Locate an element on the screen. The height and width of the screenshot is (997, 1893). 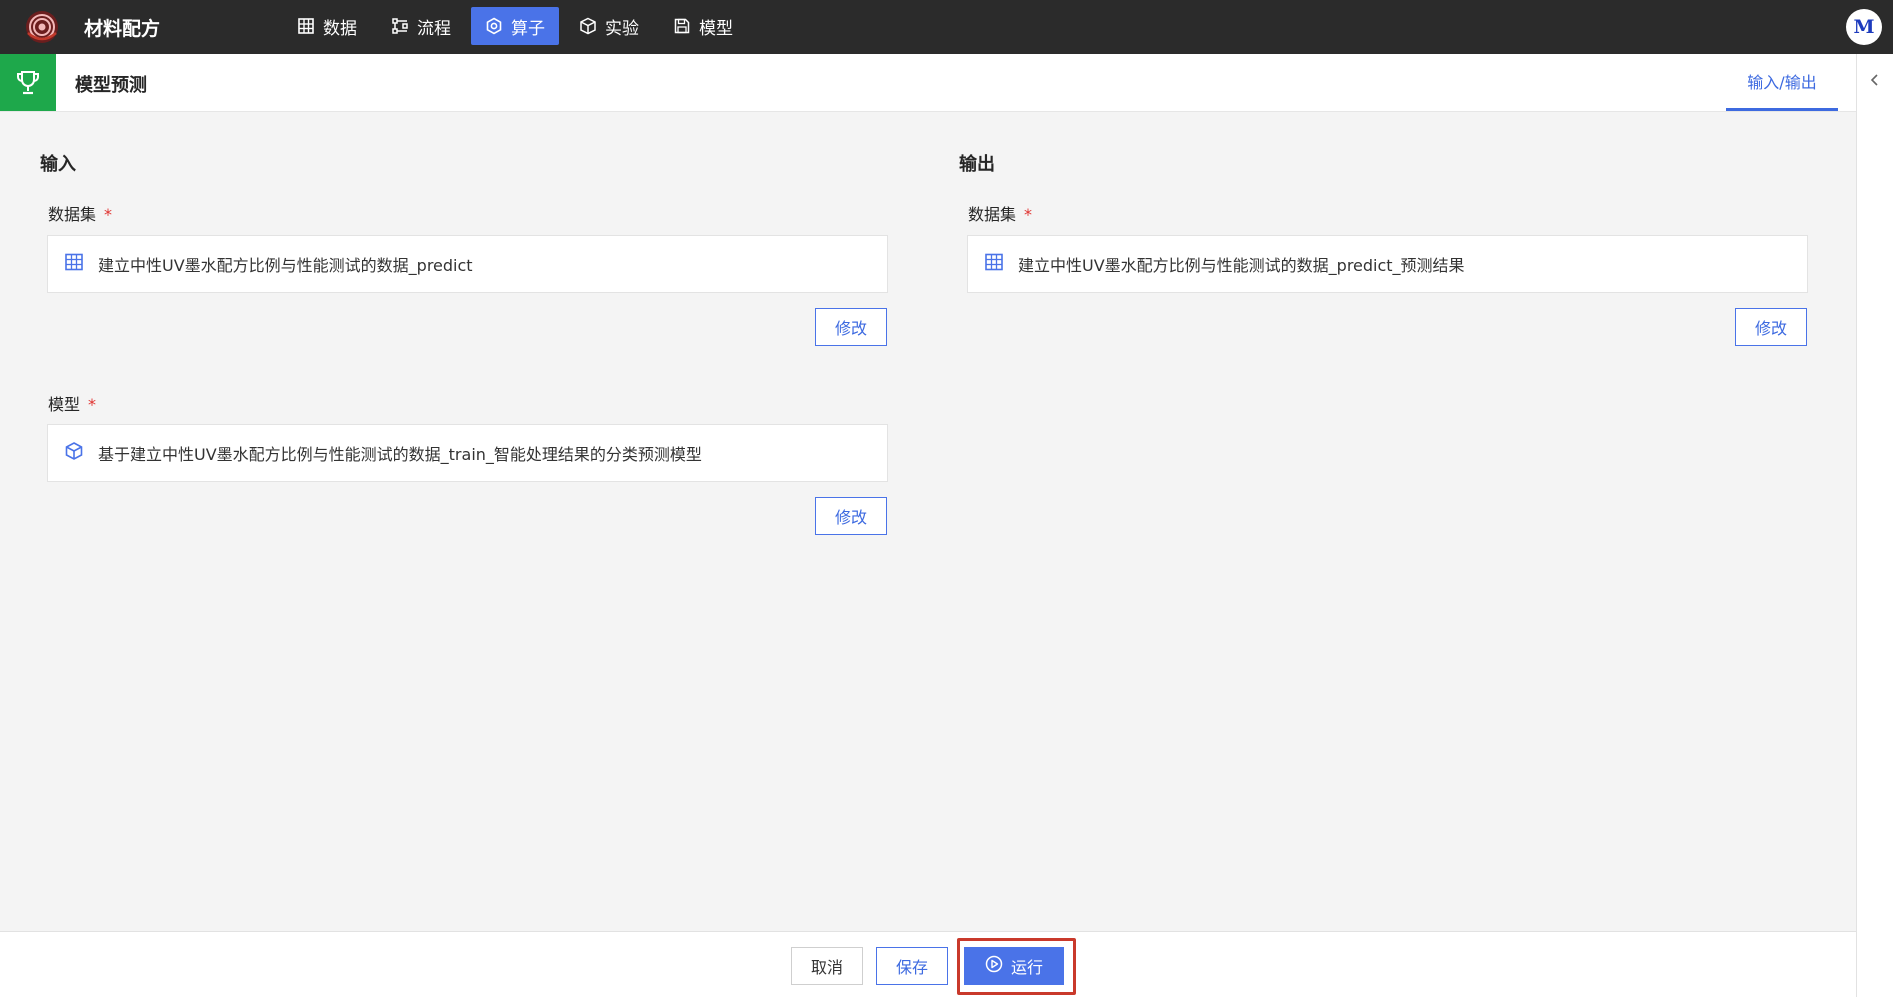
nav-item-label: 流程 is located at coordinates (434, 28).